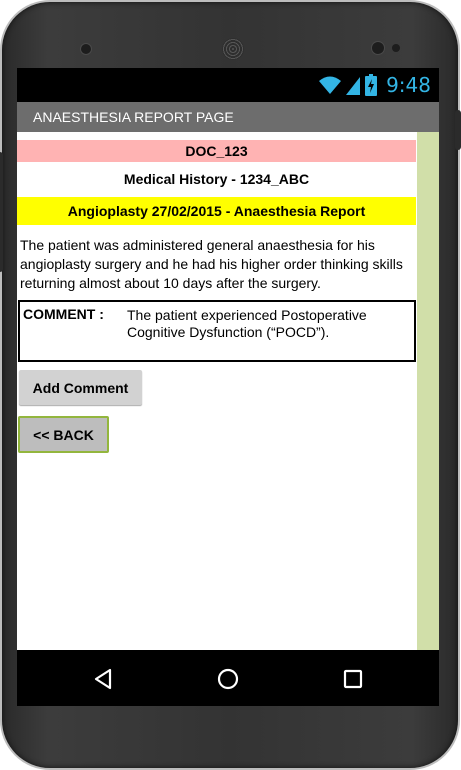 This screenshot has height=770, width=461. I want to click on wifi-icon, so click(330, 85).